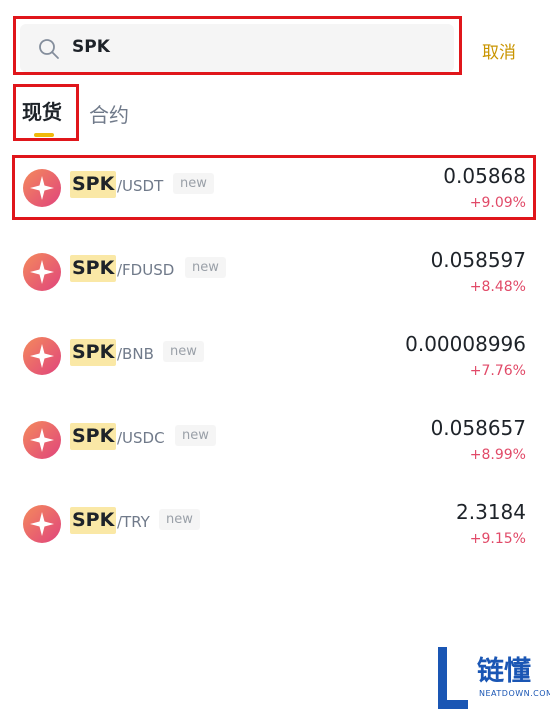  I want to click on price: 0.058597, so click(478, 260).